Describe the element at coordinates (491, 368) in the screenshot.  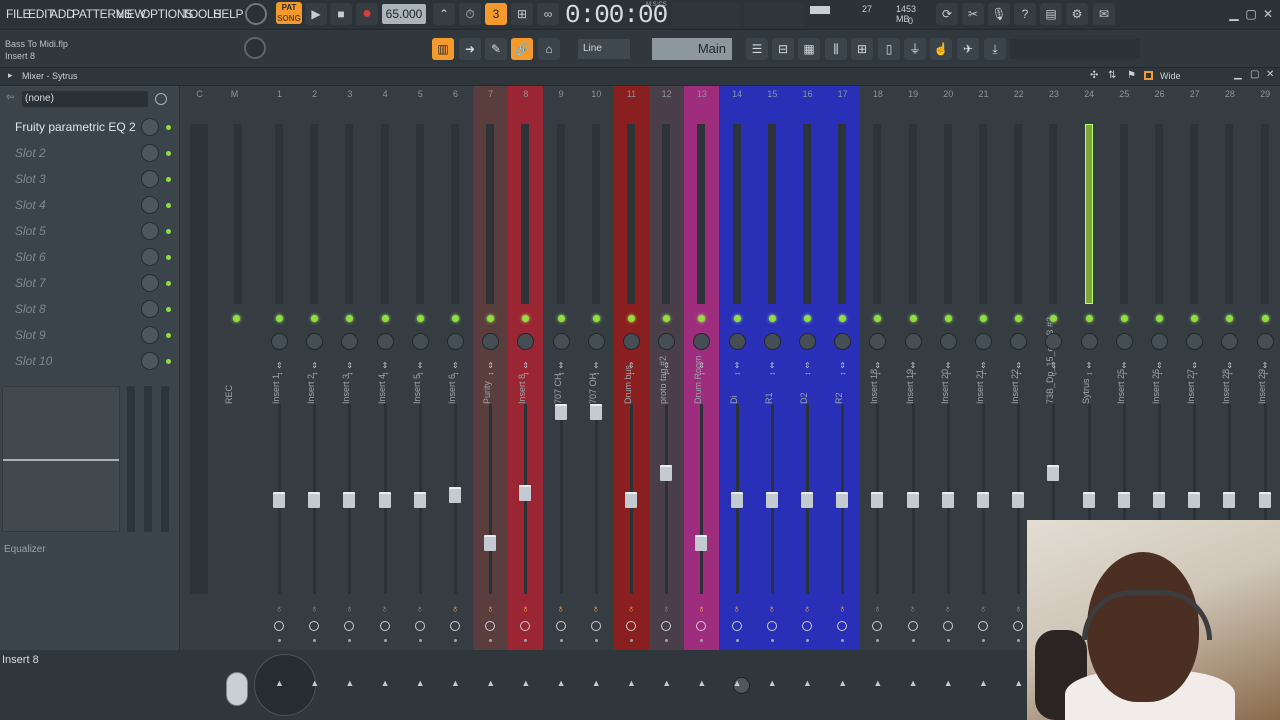
I see `mixer-track-7: 7 Purity ⇕ ↔ ♁` at that location.